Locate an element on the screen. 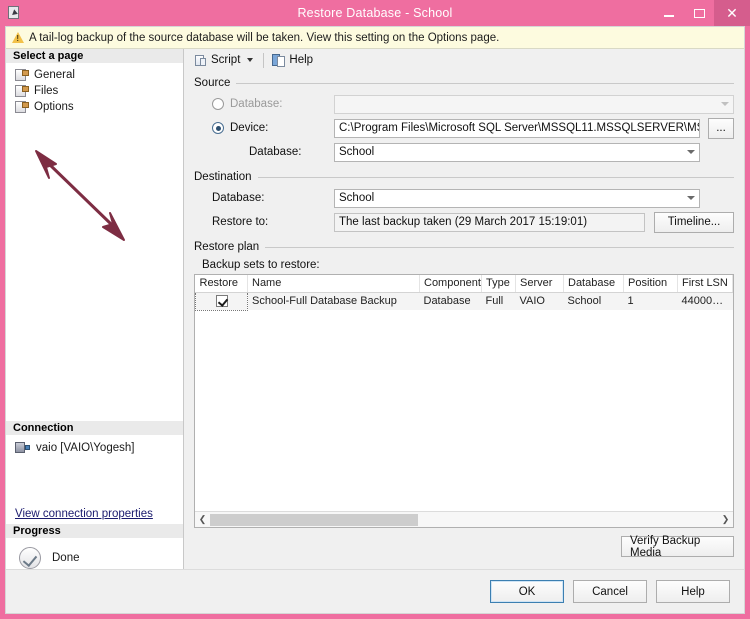 This screenshot has height=619, width=750. dialog-footer: OK Cancel Help is located at coordinates (375, 591).